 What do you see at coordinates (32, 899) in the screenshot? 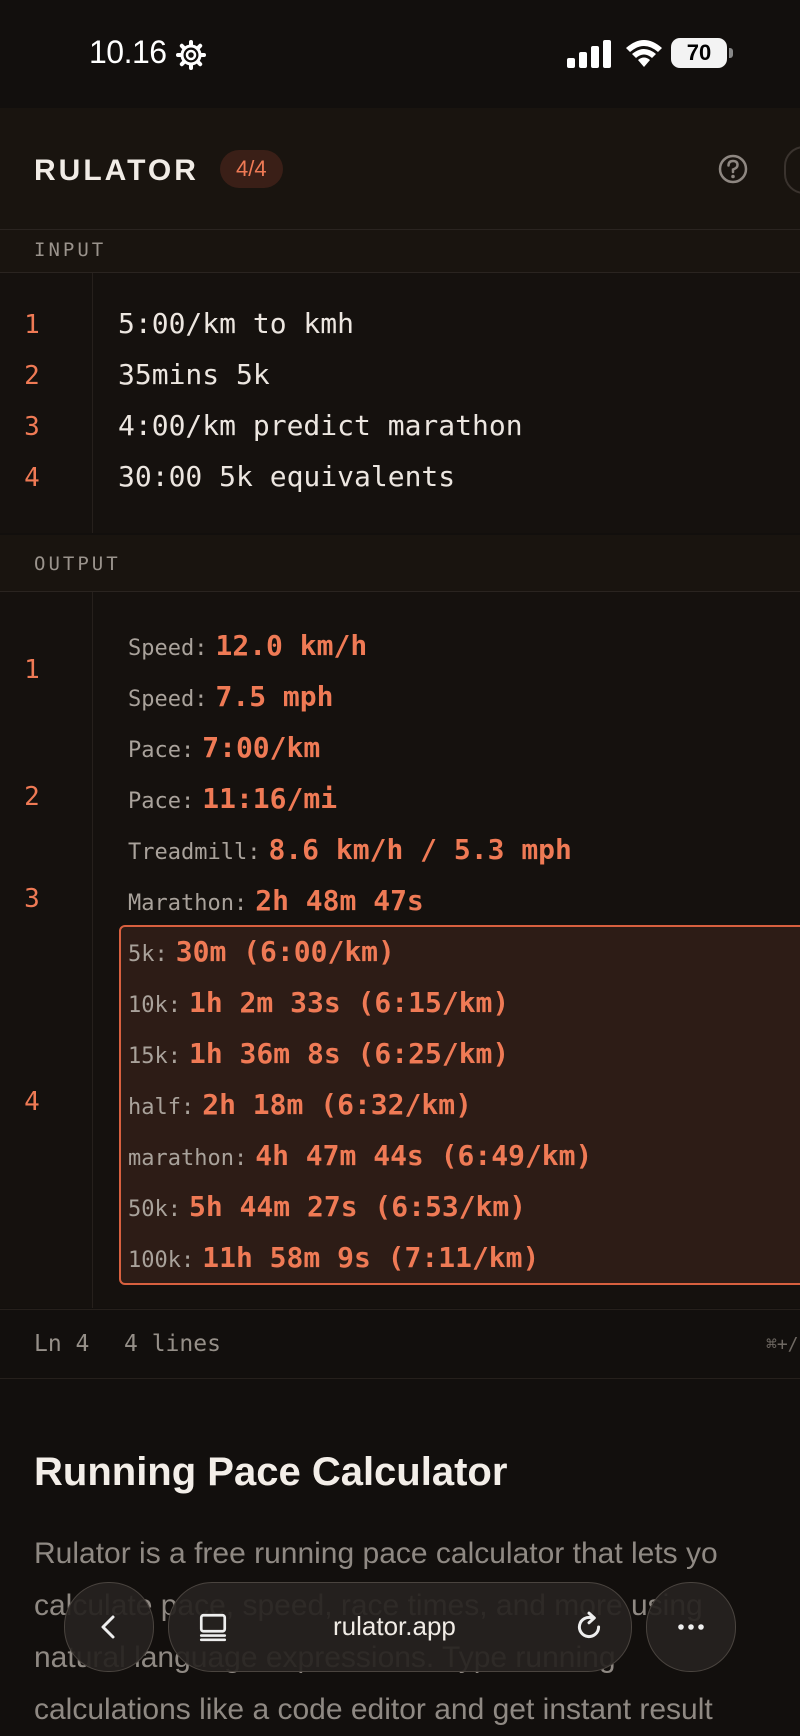
I see `output-line-number: 3` at bounding box center [32, 899].